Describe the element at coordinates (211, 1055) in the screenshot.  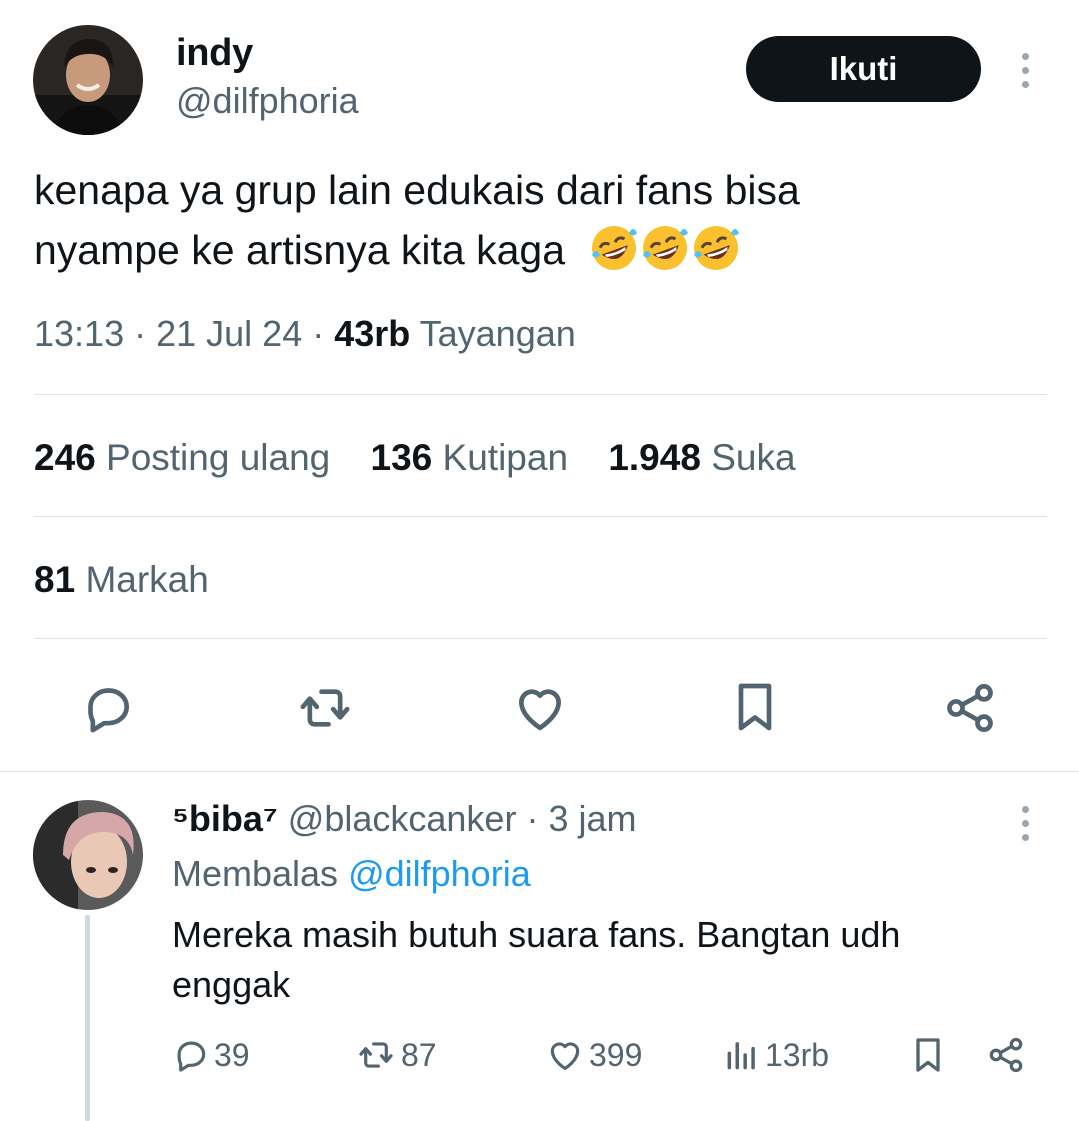
I see `reply-replies-button: 39` at that location.